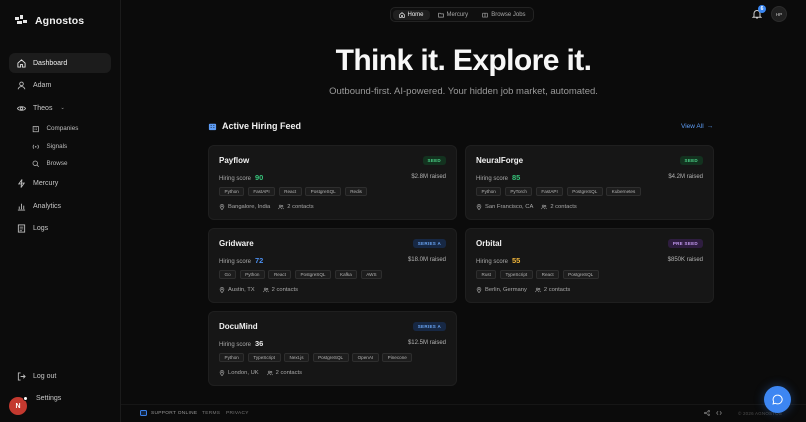 This screenshot has width=806, height=422. What do you see at coordinates (60, 229) in the screenshot?
I see `sidebar-item-logs: Logs` at bounding box center [60, 229].